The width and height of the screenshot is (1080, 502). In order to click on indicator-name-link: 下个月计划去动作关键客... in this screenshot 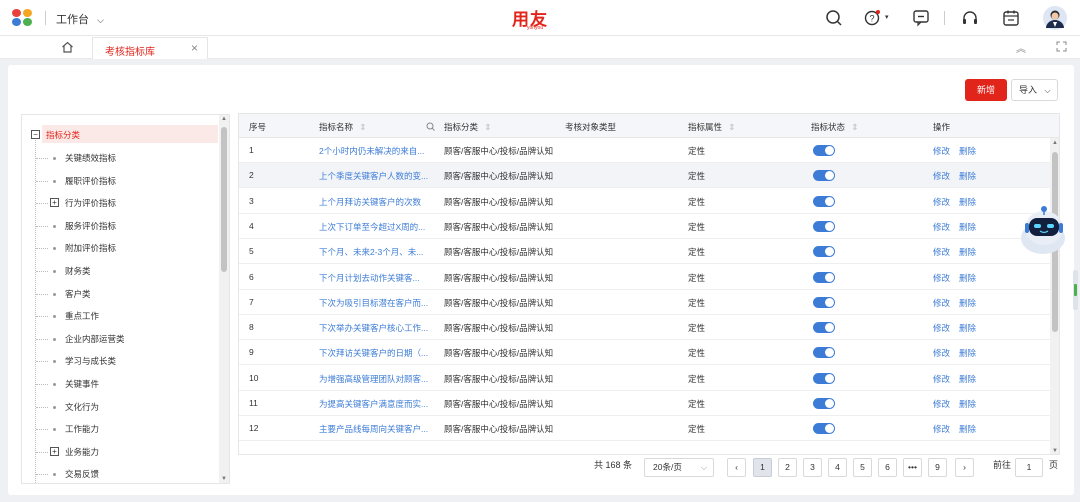, I will do `click(376, 278)`.